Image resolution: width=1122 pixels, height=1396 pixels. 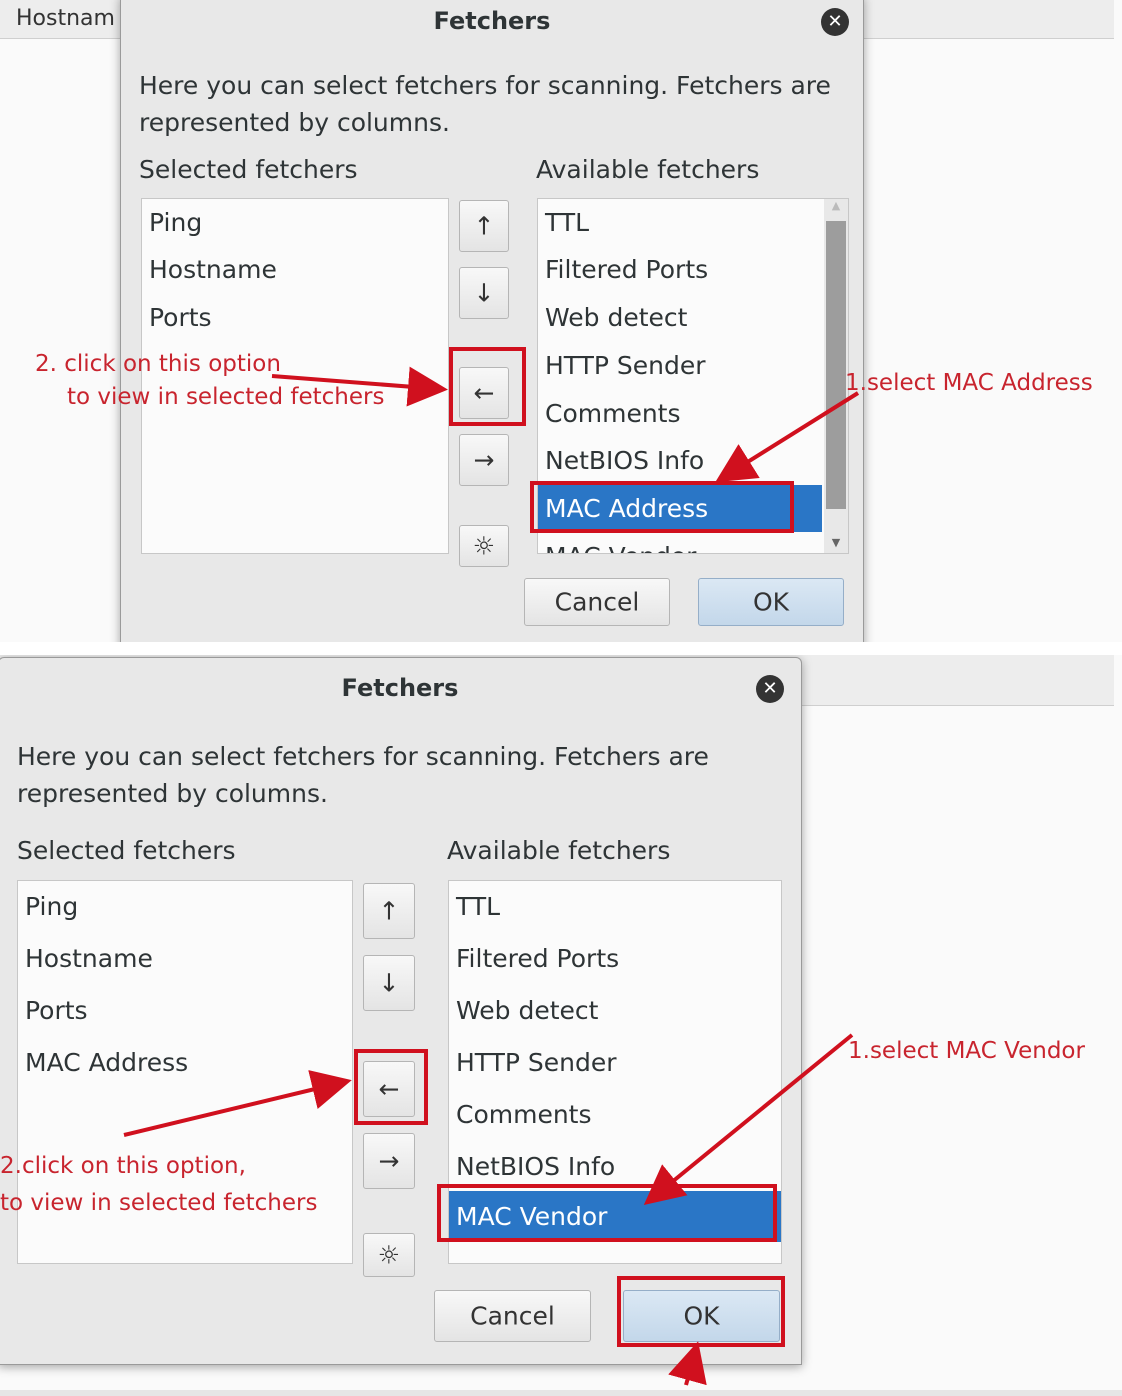 I want to click on arrow-to-ok-button, so click(x=687, y=1363).